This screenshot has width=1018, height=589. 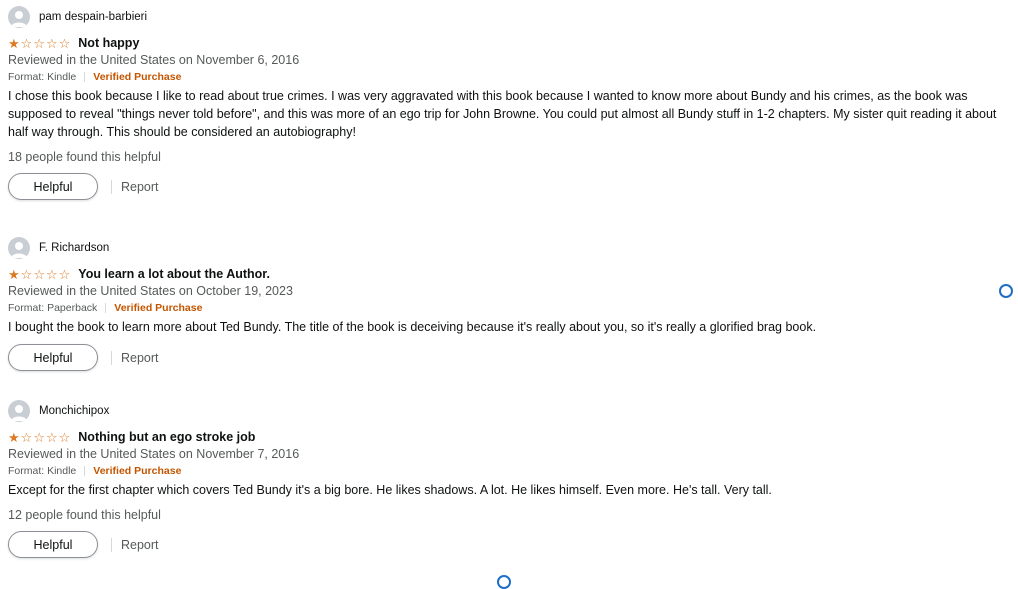 I want to click on reviewer-profile: F. Richardson, so click(x=508, y=248).